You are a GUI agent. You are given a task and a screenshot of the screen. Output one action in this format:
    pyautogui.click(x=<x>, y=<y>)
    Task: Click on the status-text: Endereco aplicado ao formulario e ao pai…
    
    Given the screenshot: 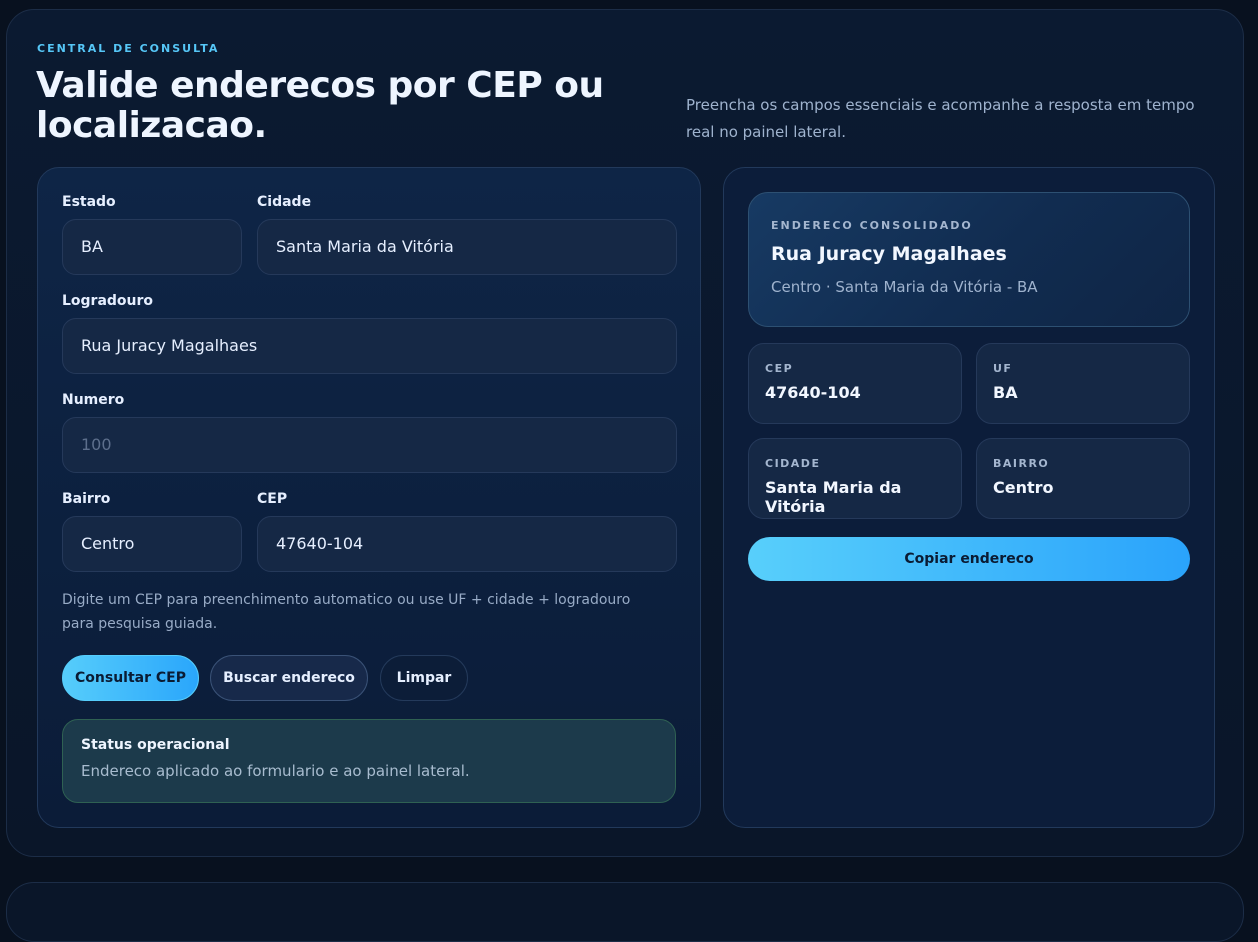 What is the action you would take?
    pyautogui.click(x=275, y=771)
    